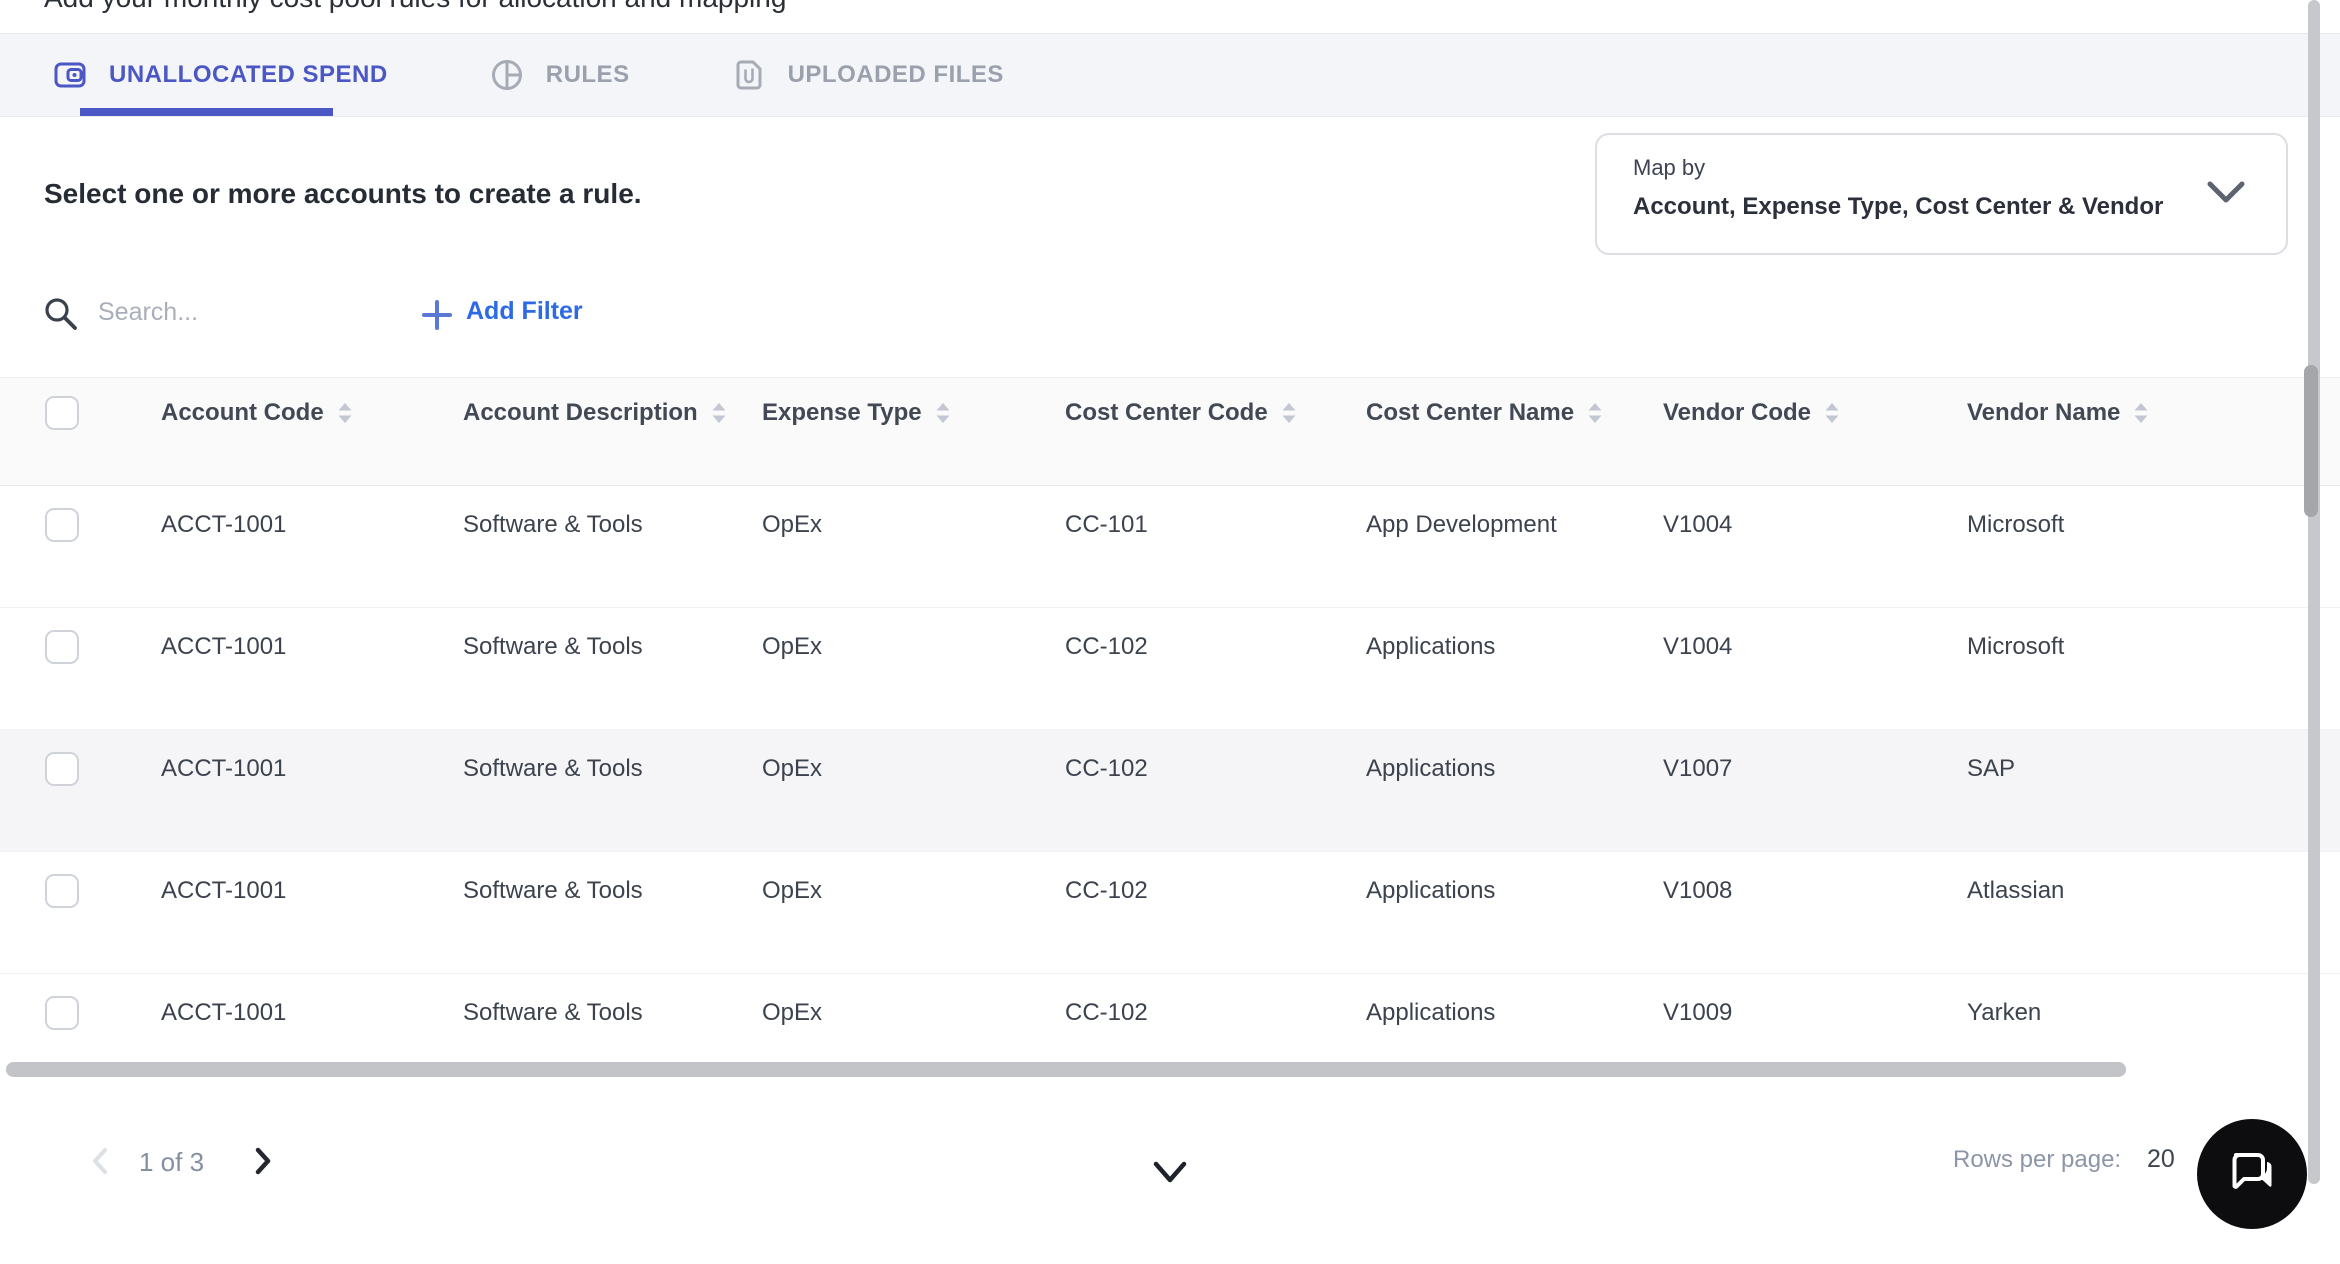  I want to click on active-tab-indicator, so click(206, 112).